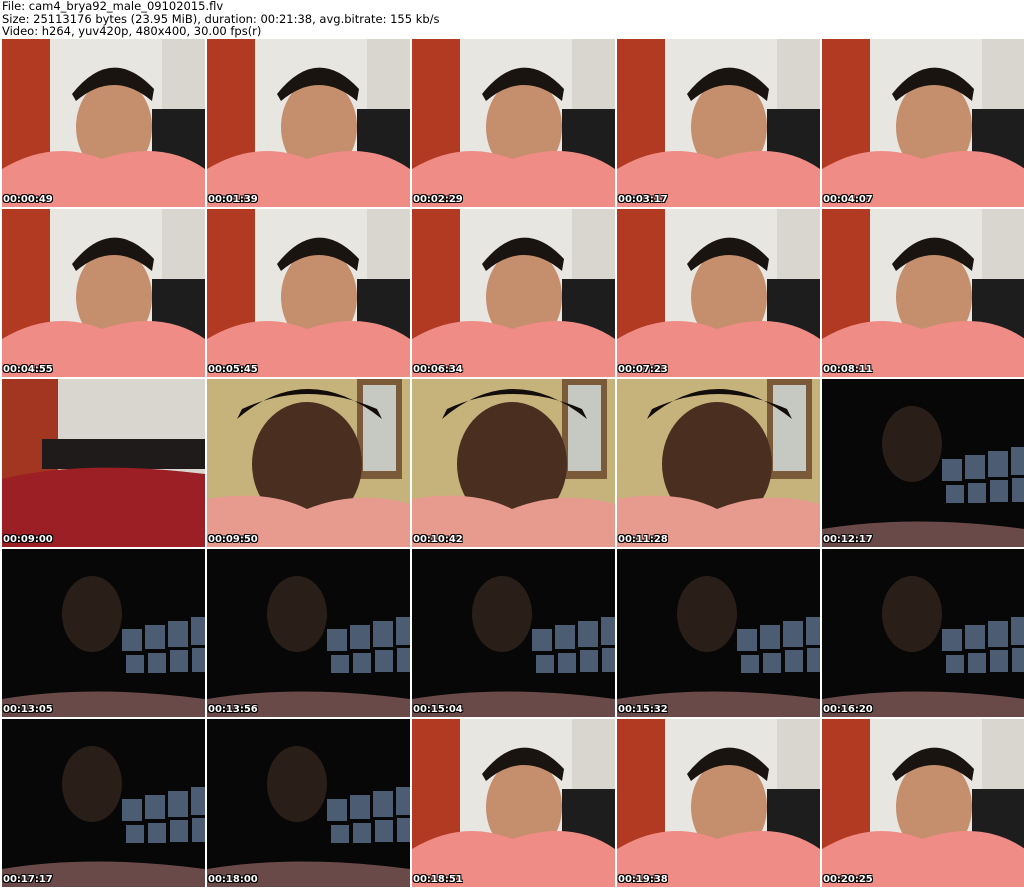  I want to click on thumbnail-frame: 00:15:32, so click(718, 633).